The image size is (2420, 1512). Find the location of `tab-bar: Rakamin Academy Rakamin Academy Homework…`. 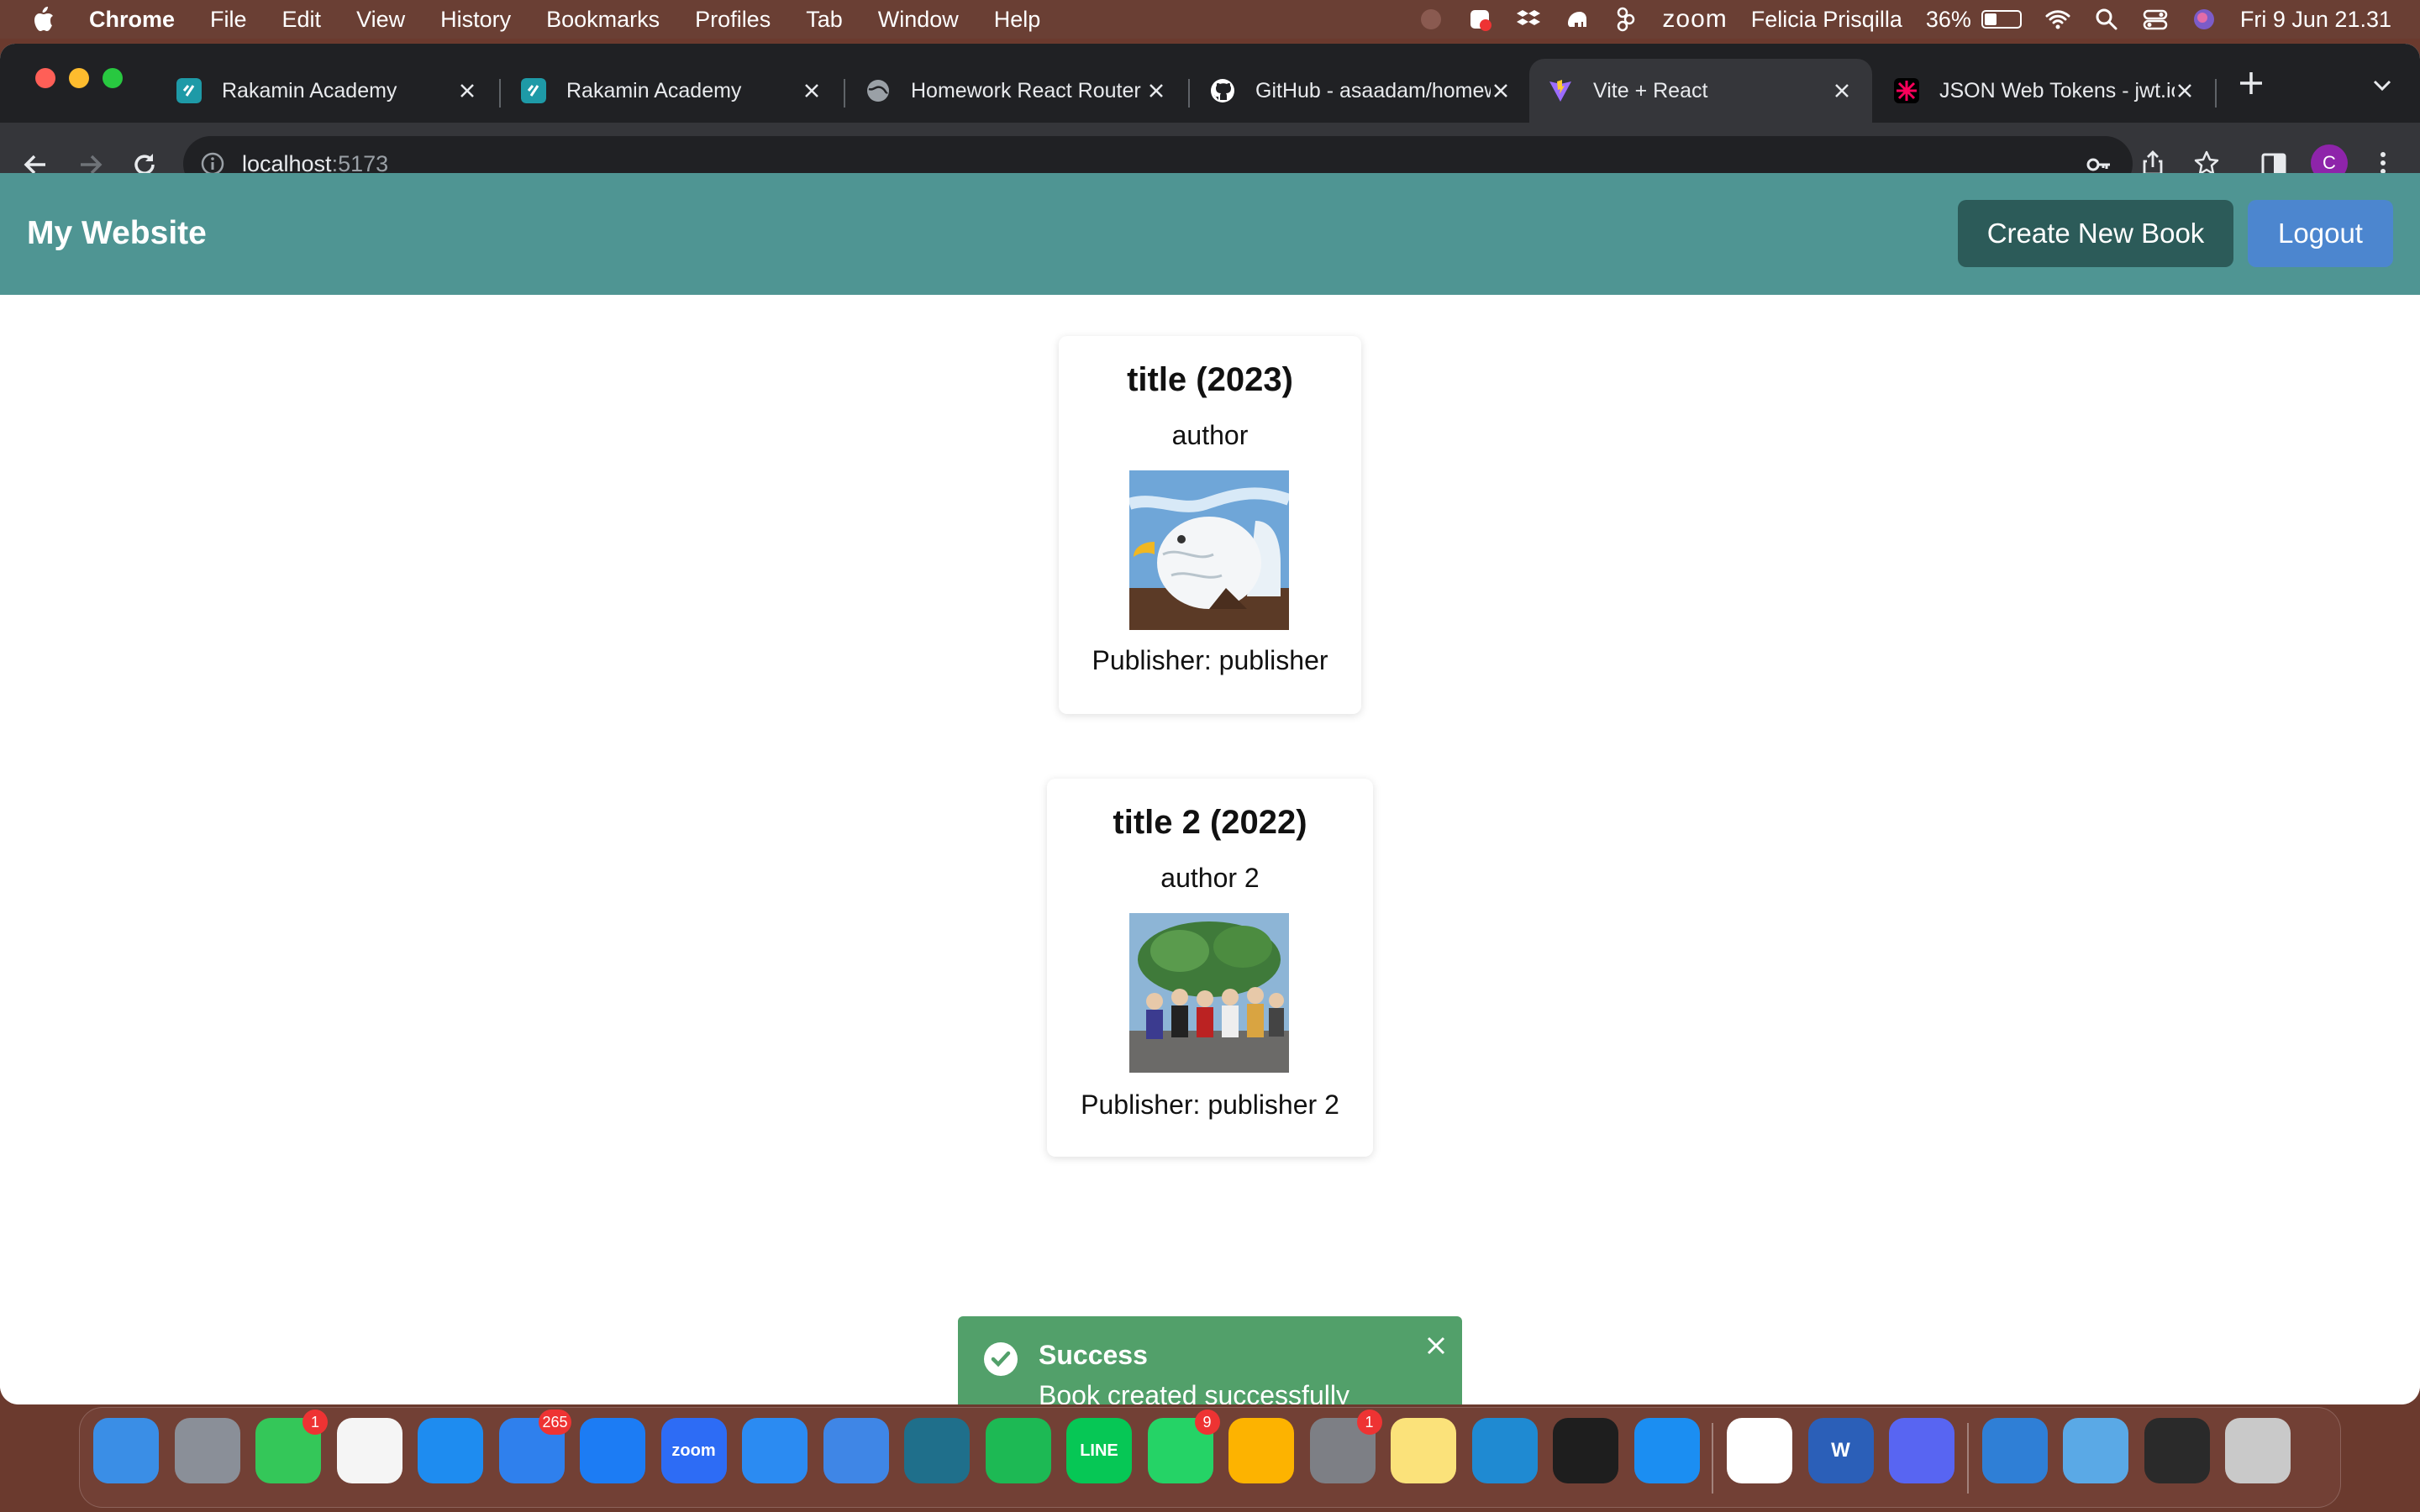

tab-bar: Rakamin Academy Rakamin Academy Homework… is located at coordinates (1210, 83).